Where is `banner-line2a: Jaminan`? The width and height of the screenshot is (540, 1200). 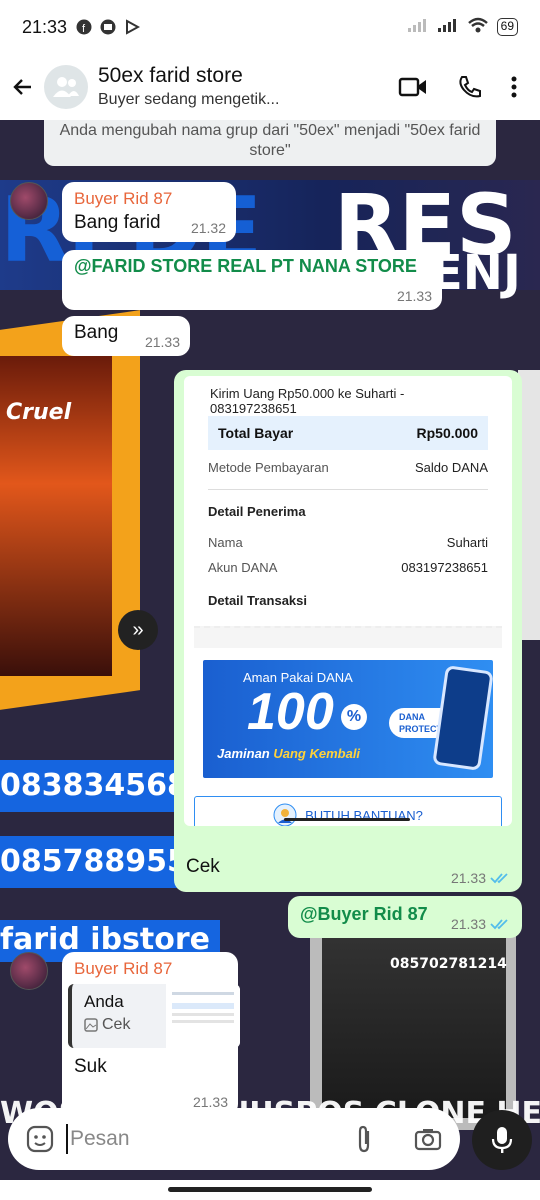
banner-line2a: Jaminan is located at coordinates (245, 753).